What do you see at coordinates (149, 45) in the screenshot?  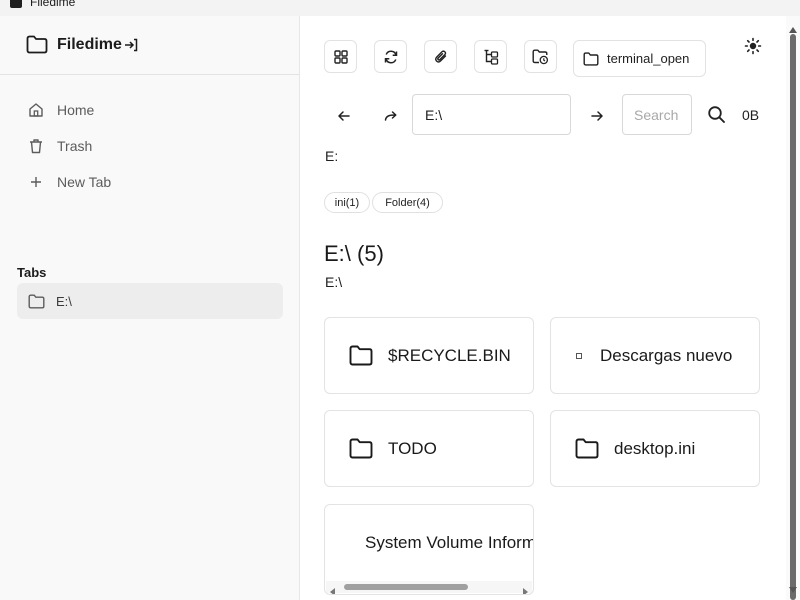 I see `sidebar-header: Filedime` at bounding box center [149, 45].